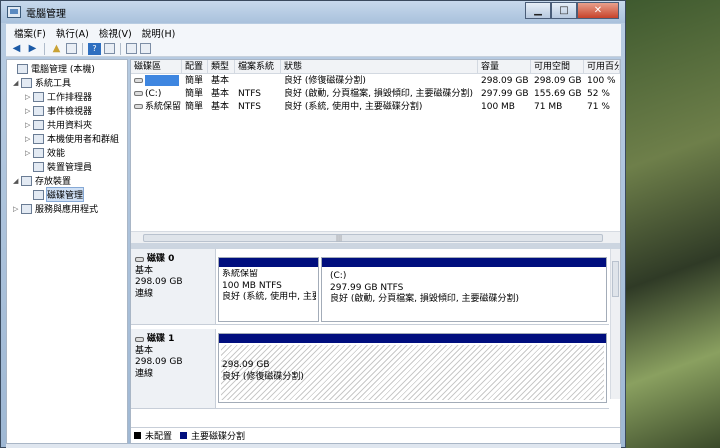 The width and height of the screenshot is (720, 448). I want to click on cell-free-space: 155.69 GB, so click(558, 94).